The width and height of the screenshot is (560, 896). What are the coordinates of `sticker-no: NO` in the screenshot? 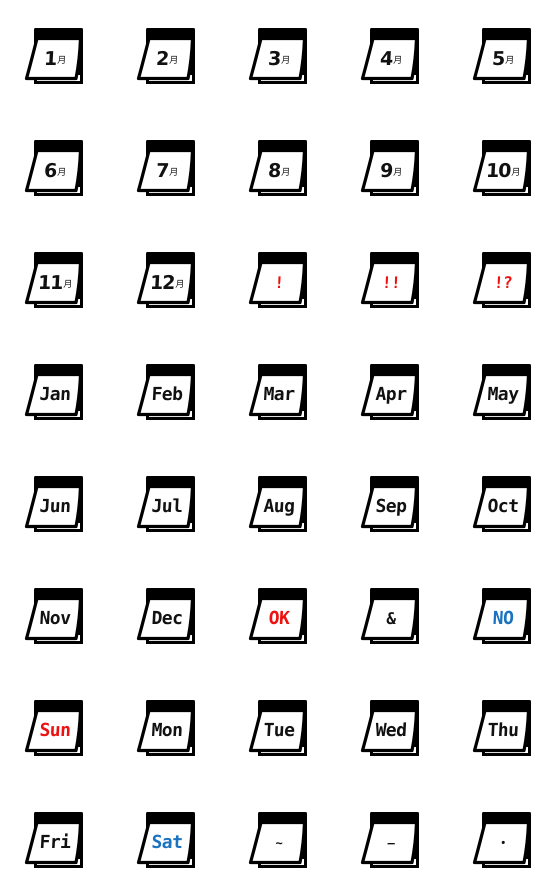 It's located at (504, 616).